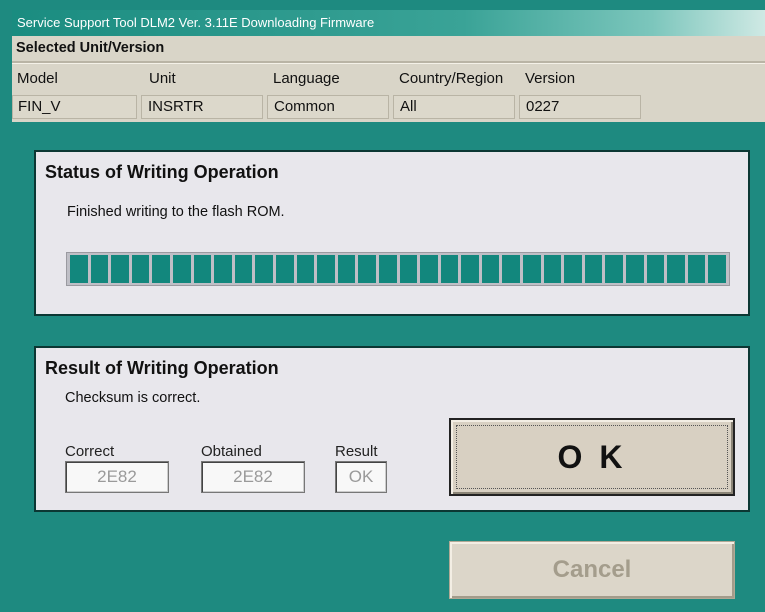 This screenshot has width=765, height=612. I want to click on cancel-button: Cancel, so click(592, 570).